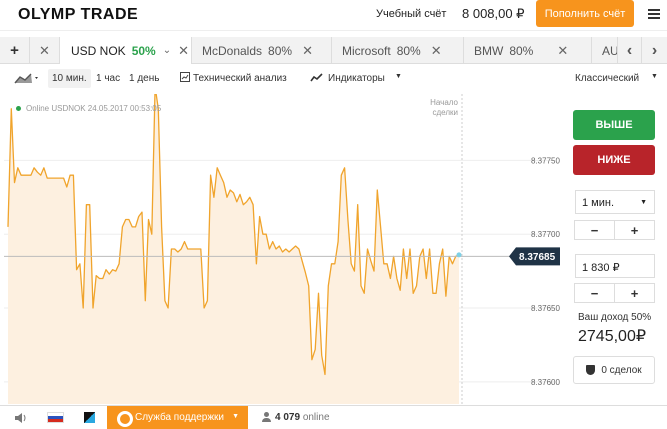 The width and height of the screenshot is (667, 429). Describe the element at coordinates (545, 308) in the screenshot. I see `y-tick-label: 8.37650` at that location.